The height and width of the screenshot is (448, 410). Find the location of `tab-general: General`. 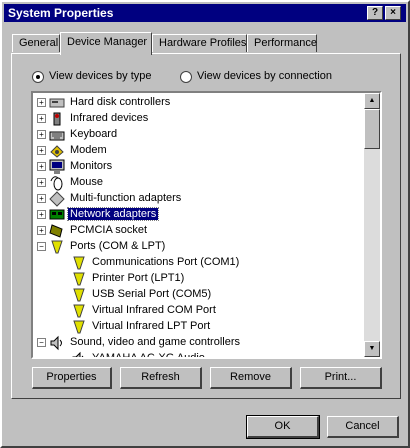

tab-general: General is located at coordinates (36, 43).